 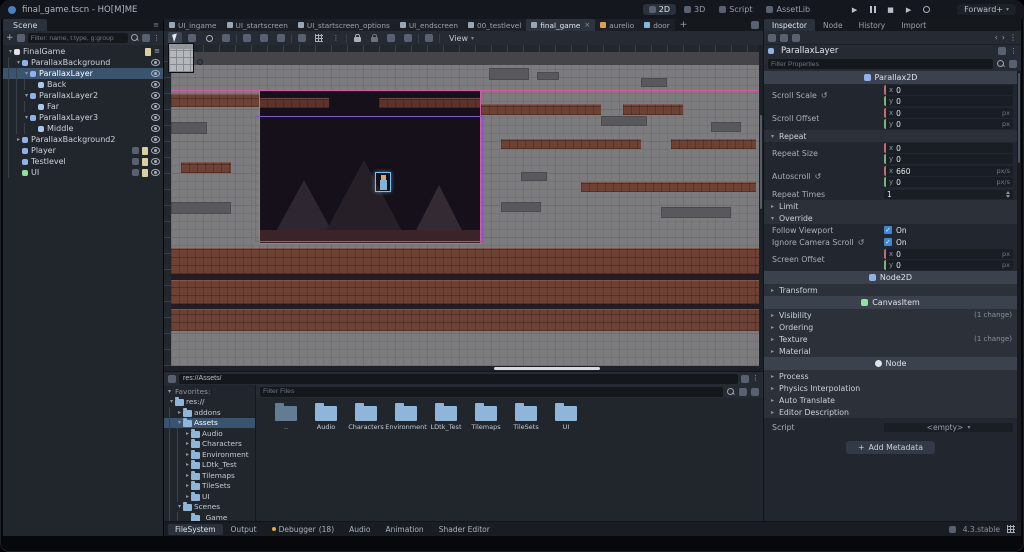 What do you see at coordinates (890, 339) in the screenshot?
I see `group-texture: ▸ Texture (1 change)` at bounding box center [890, 339].